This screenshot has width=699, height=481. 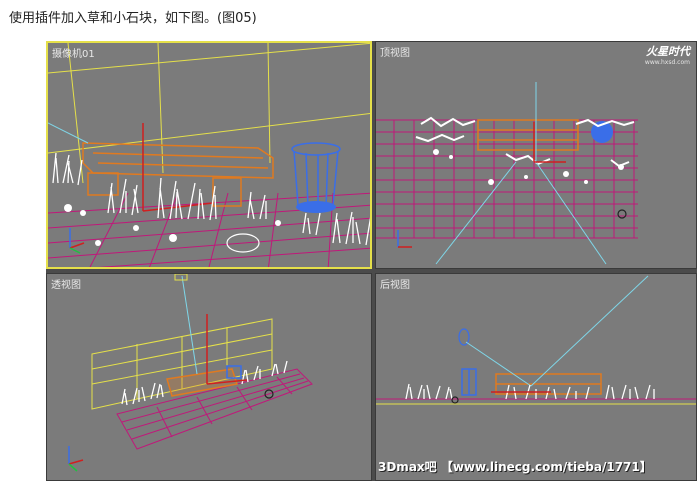 What do you see at coordinates (190, 373) in the screenshot?
I see `perspective-scene` at bounding box center [190, 373].